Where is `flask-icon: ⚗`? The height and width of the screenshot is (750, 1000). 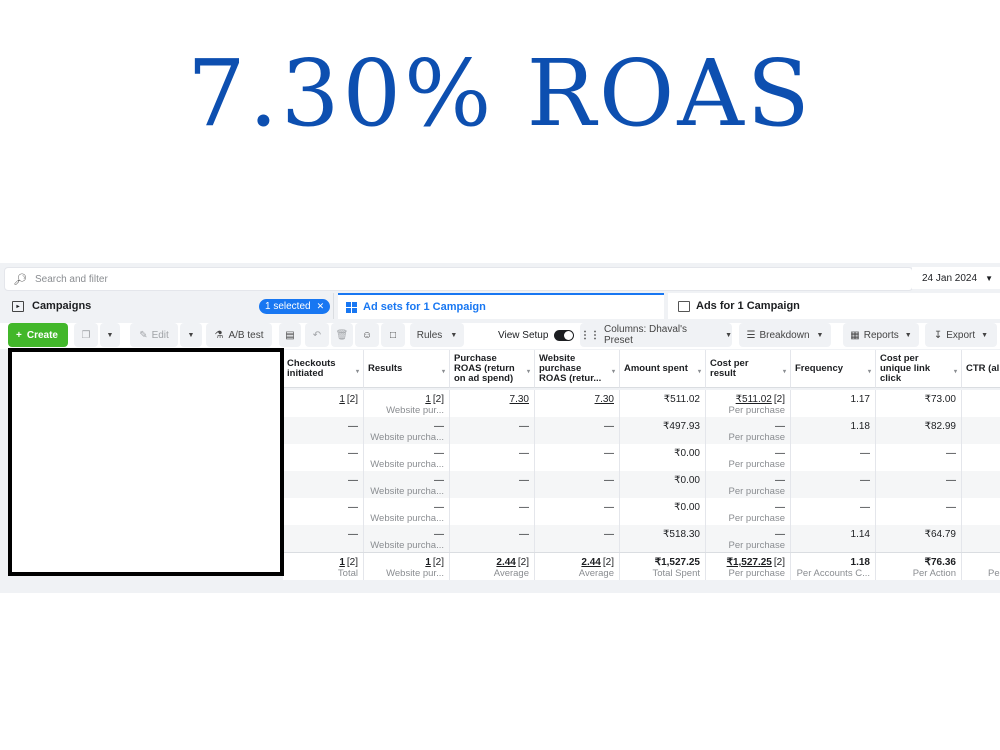
flask-icon: ⚗ is located at coordinates (219, 335).